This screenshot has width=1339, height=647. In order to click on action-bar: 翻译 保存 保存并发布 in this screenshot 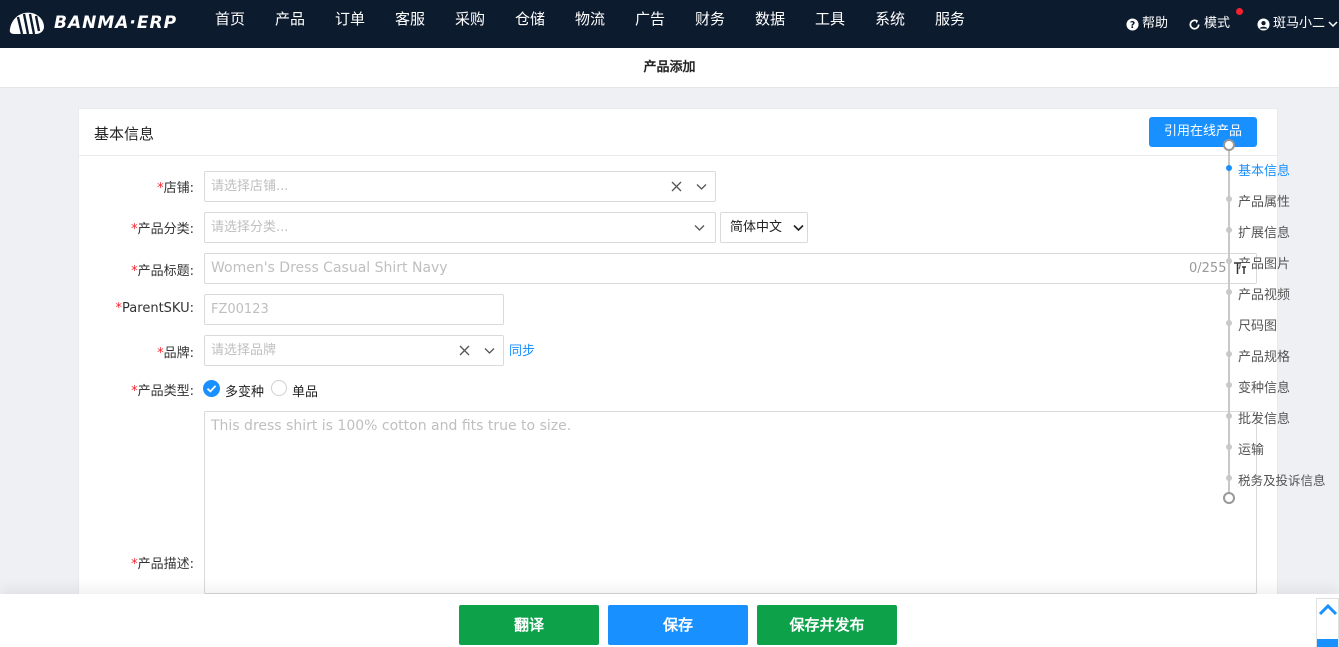, I will do `click(669, 620)`.